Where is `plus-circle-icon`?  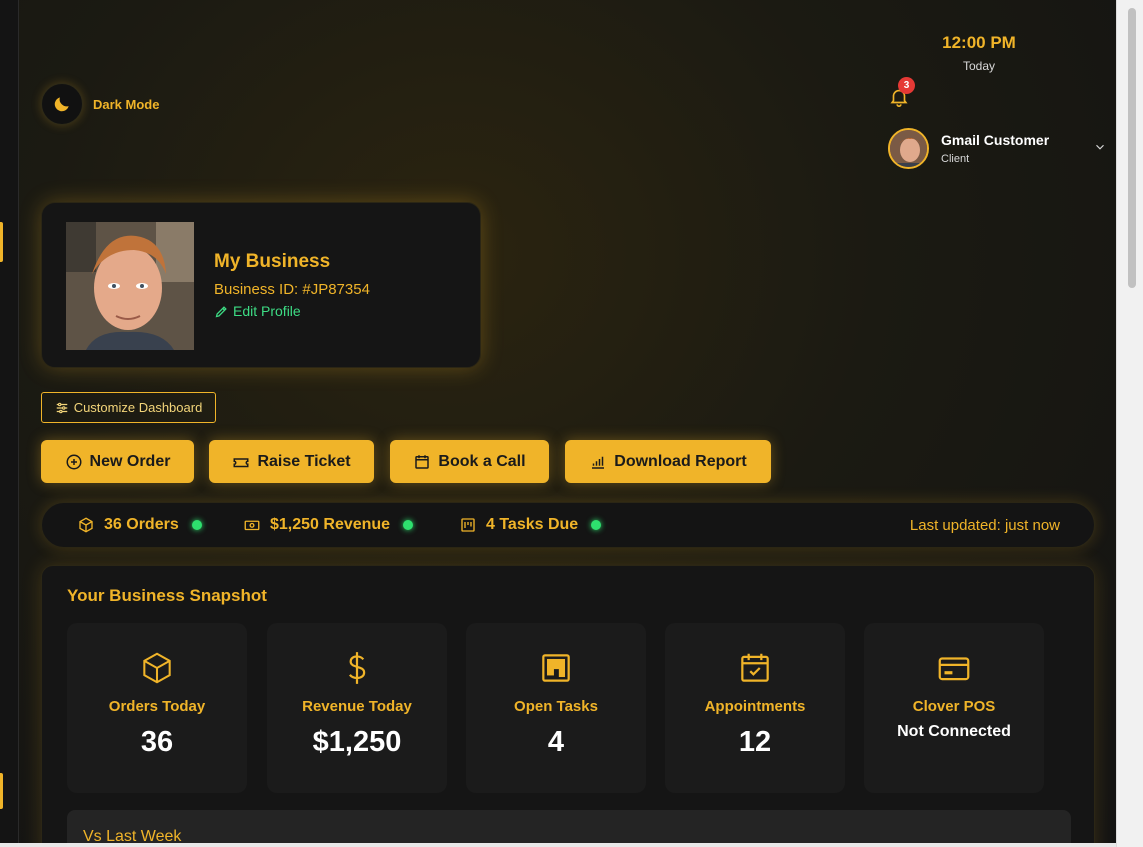
plus-circle-icon is located at coordinates (74, 461).